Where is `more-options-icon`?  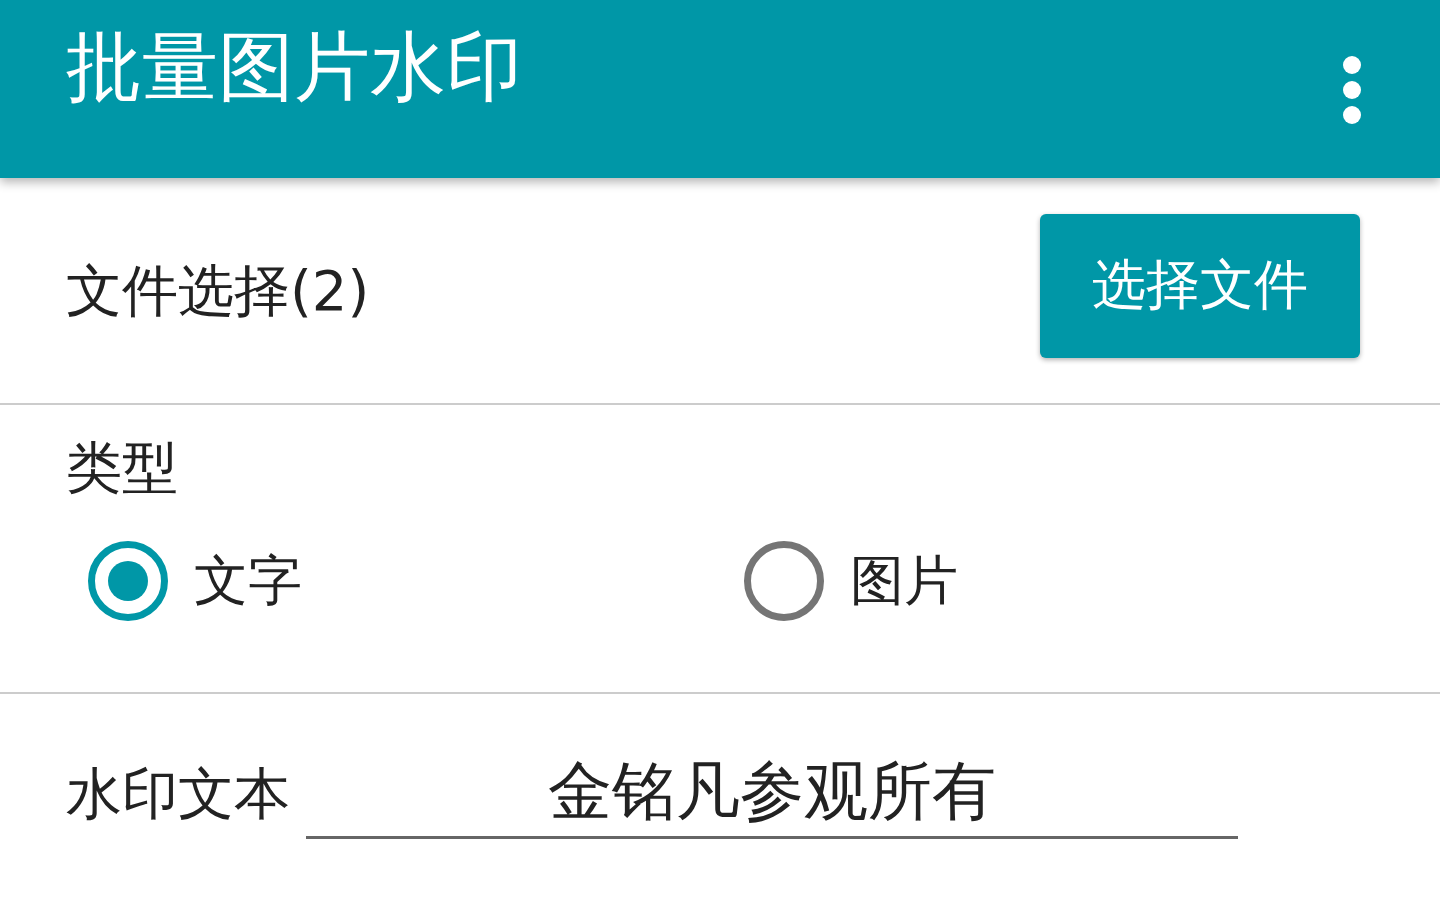
more-options-icon is located at coordinates (1352, 90).